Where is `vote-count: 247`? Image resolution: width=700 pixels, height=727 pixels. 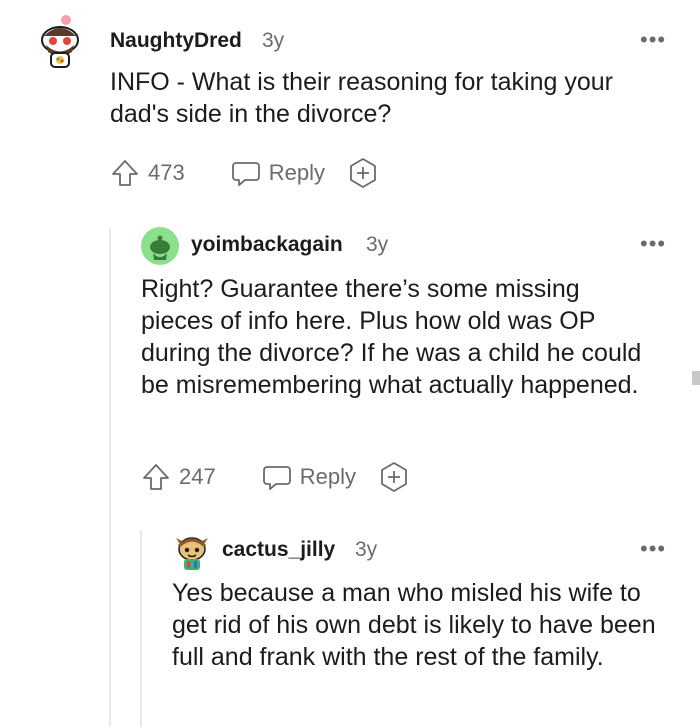
vote-count: 247 is located at coordinates (197, 476).